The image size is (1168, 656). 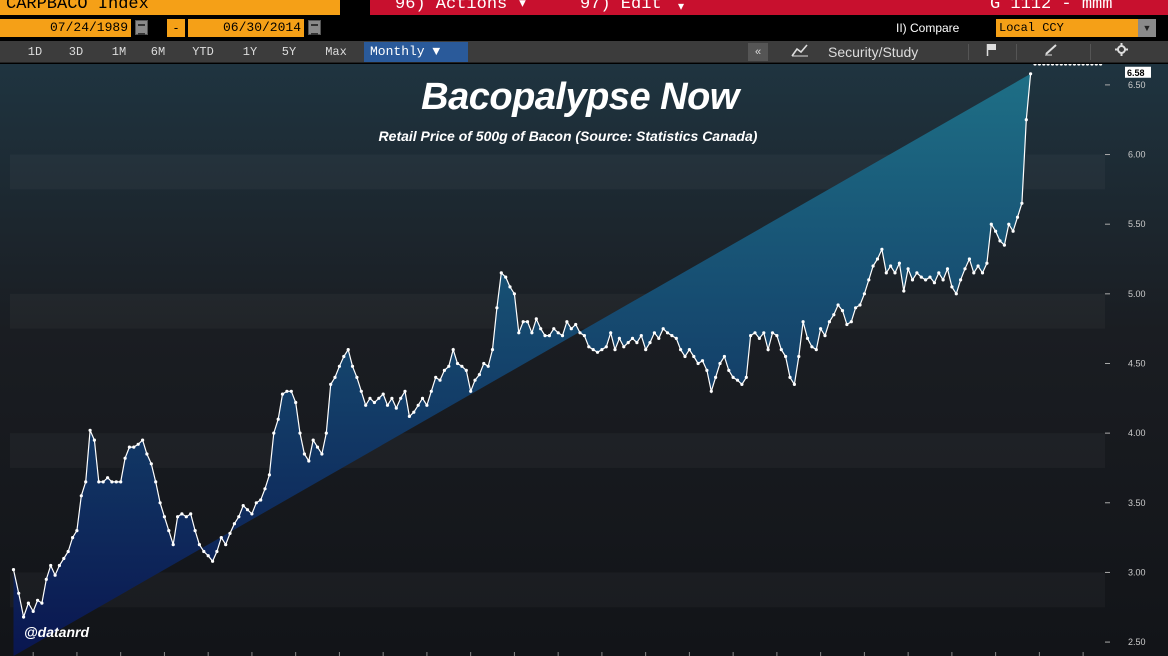 What do you see at coordinates (76, 52) in the screenshot?
I see `period-3d-button: 3D` at bounding box center [76, 52].